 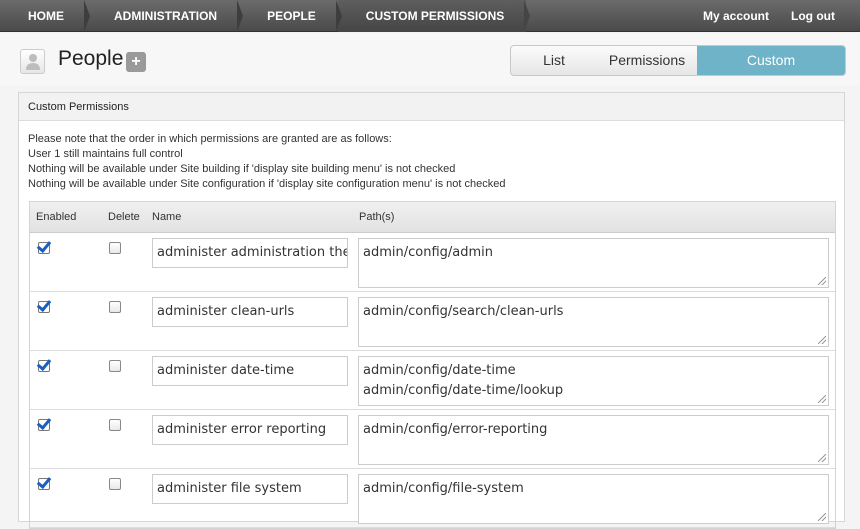 I want to click on column-paths: Path(s), so click(x=377, y=217).